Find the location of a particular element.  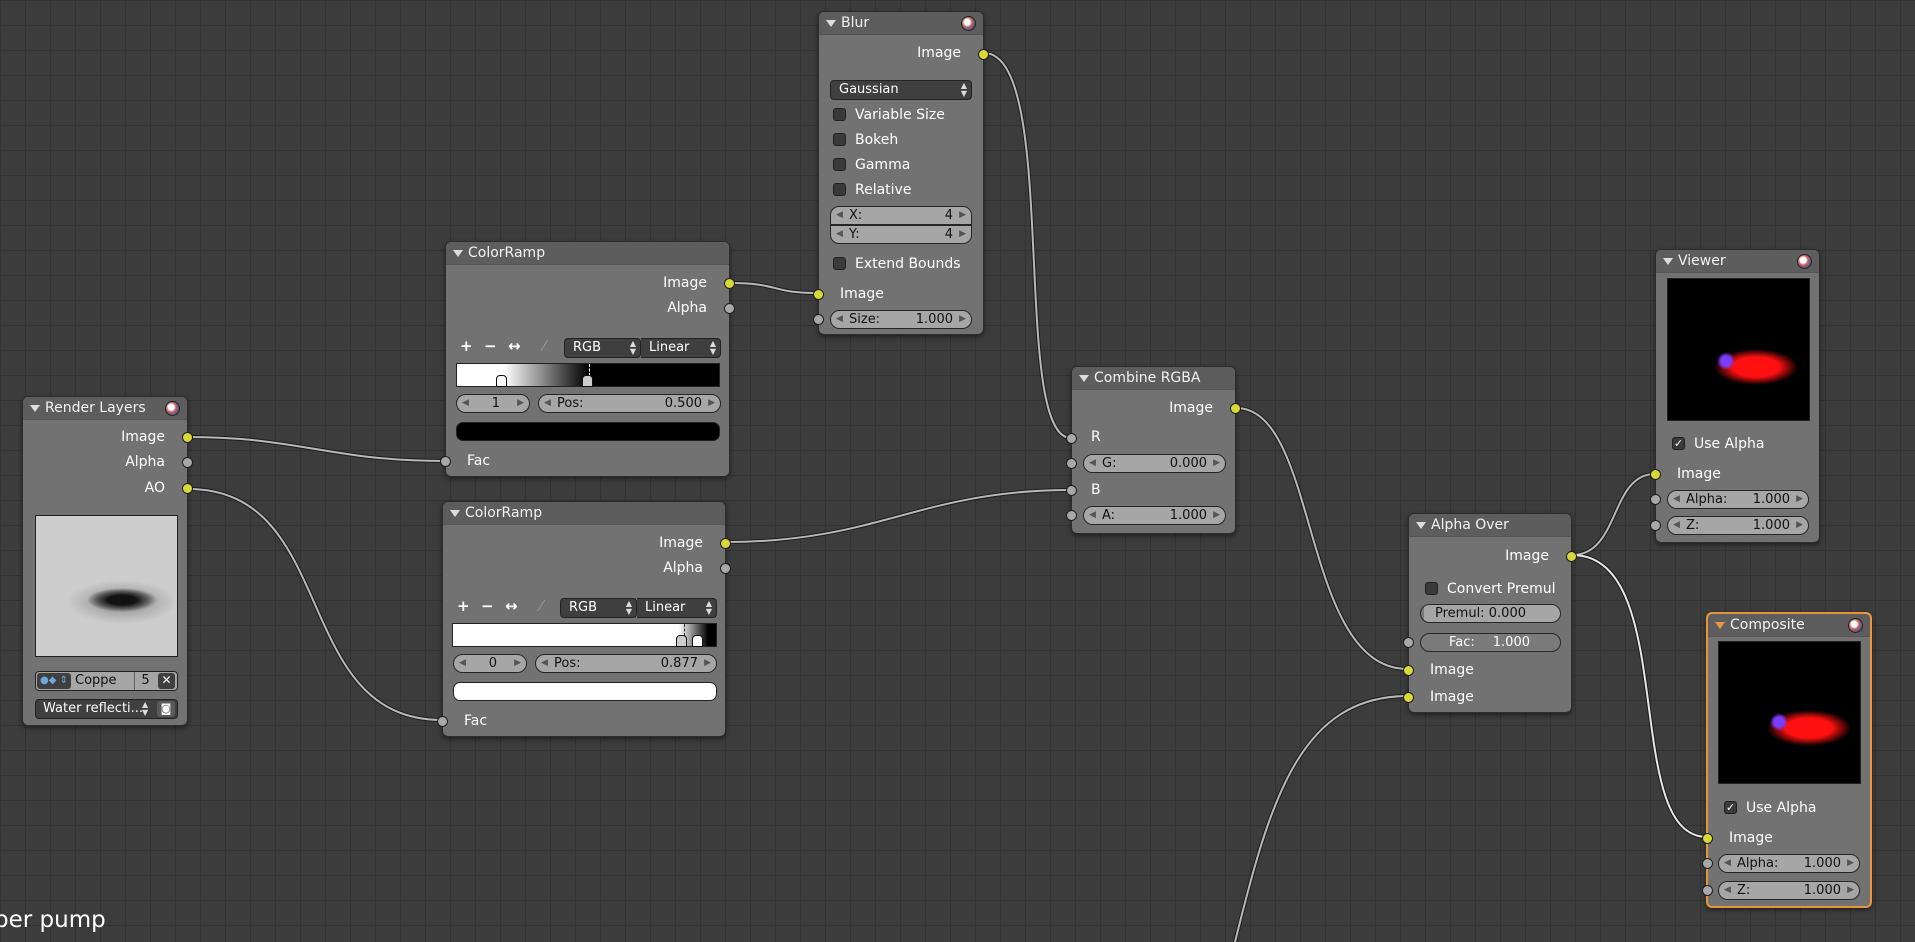

checkbox-bokeh: Bokeh is located at coordinates (865, 140).